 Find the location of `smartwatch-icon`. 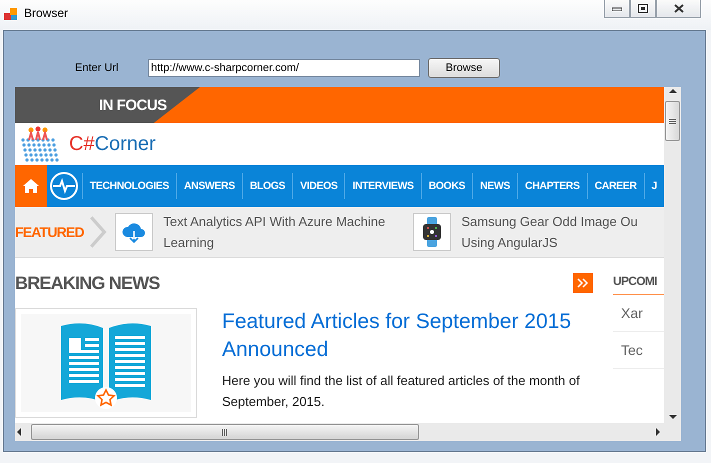

smartwatch-icon is located at coordinates (432, 232).